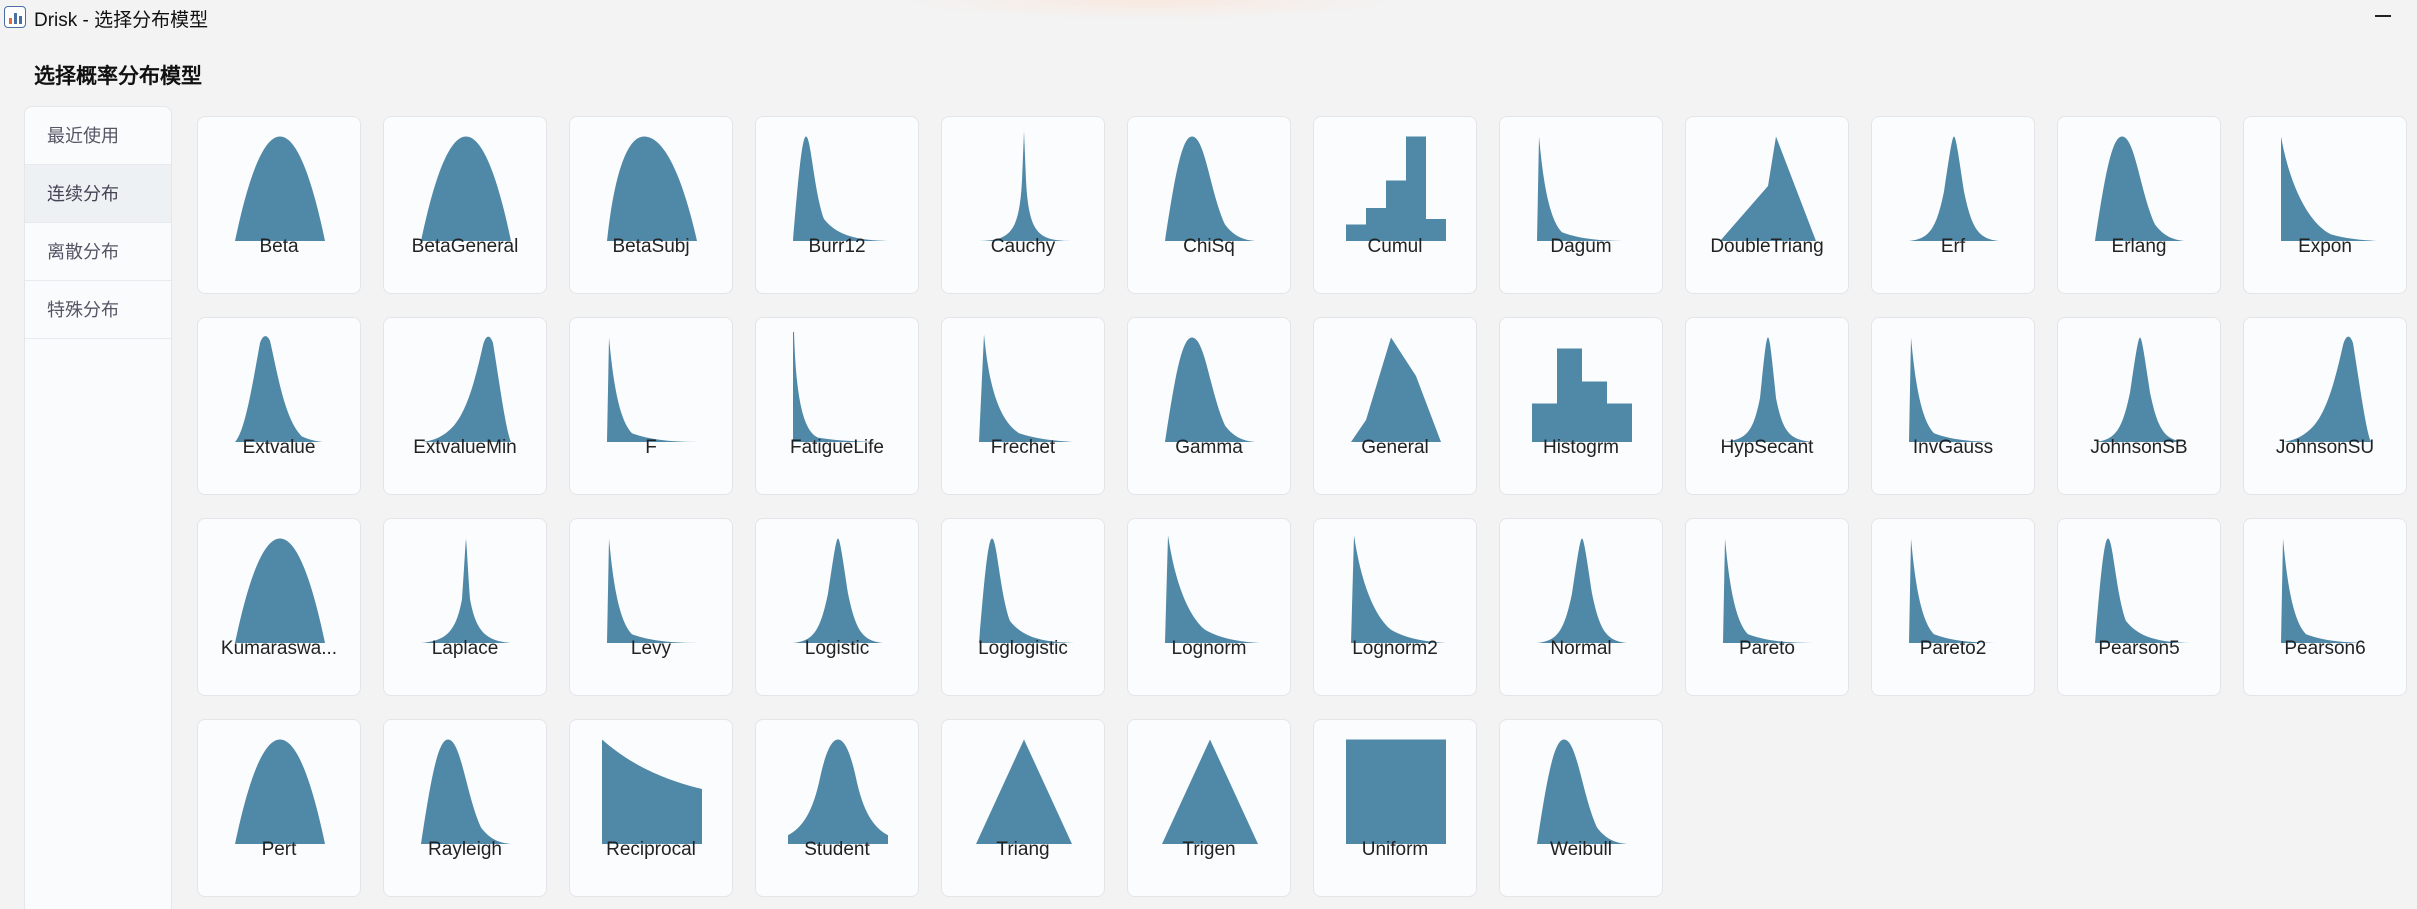 The height and width of the screenshot is (909, 2417). Describe the element at coordinates (98, 136) in the screenshot. I see `sidebar-item-recent: 最近使用` at that location.